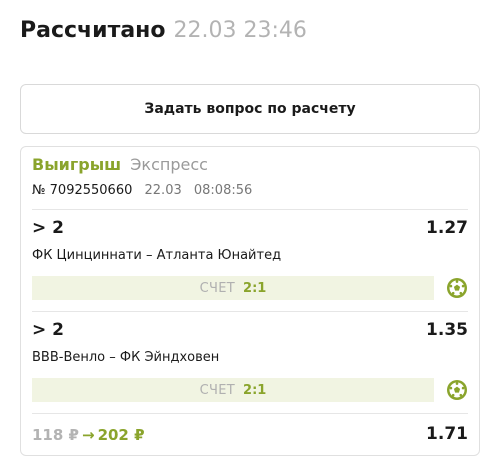 The image size is (500, 474). I want to click on settled-datetime: 22.03 23:46, so click(240, 30).